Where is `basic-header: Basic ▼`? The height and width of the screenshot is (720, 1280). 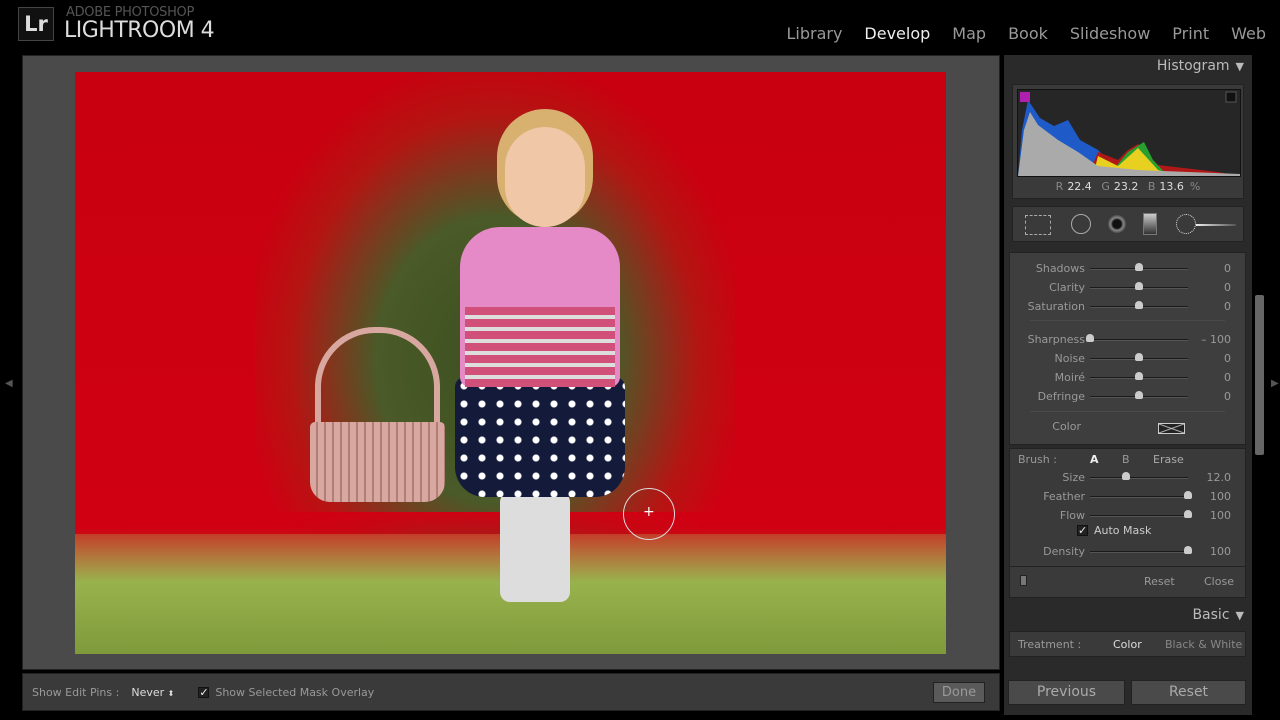
basic-header: Basic ▼ is located at coordinates (1218, 615).